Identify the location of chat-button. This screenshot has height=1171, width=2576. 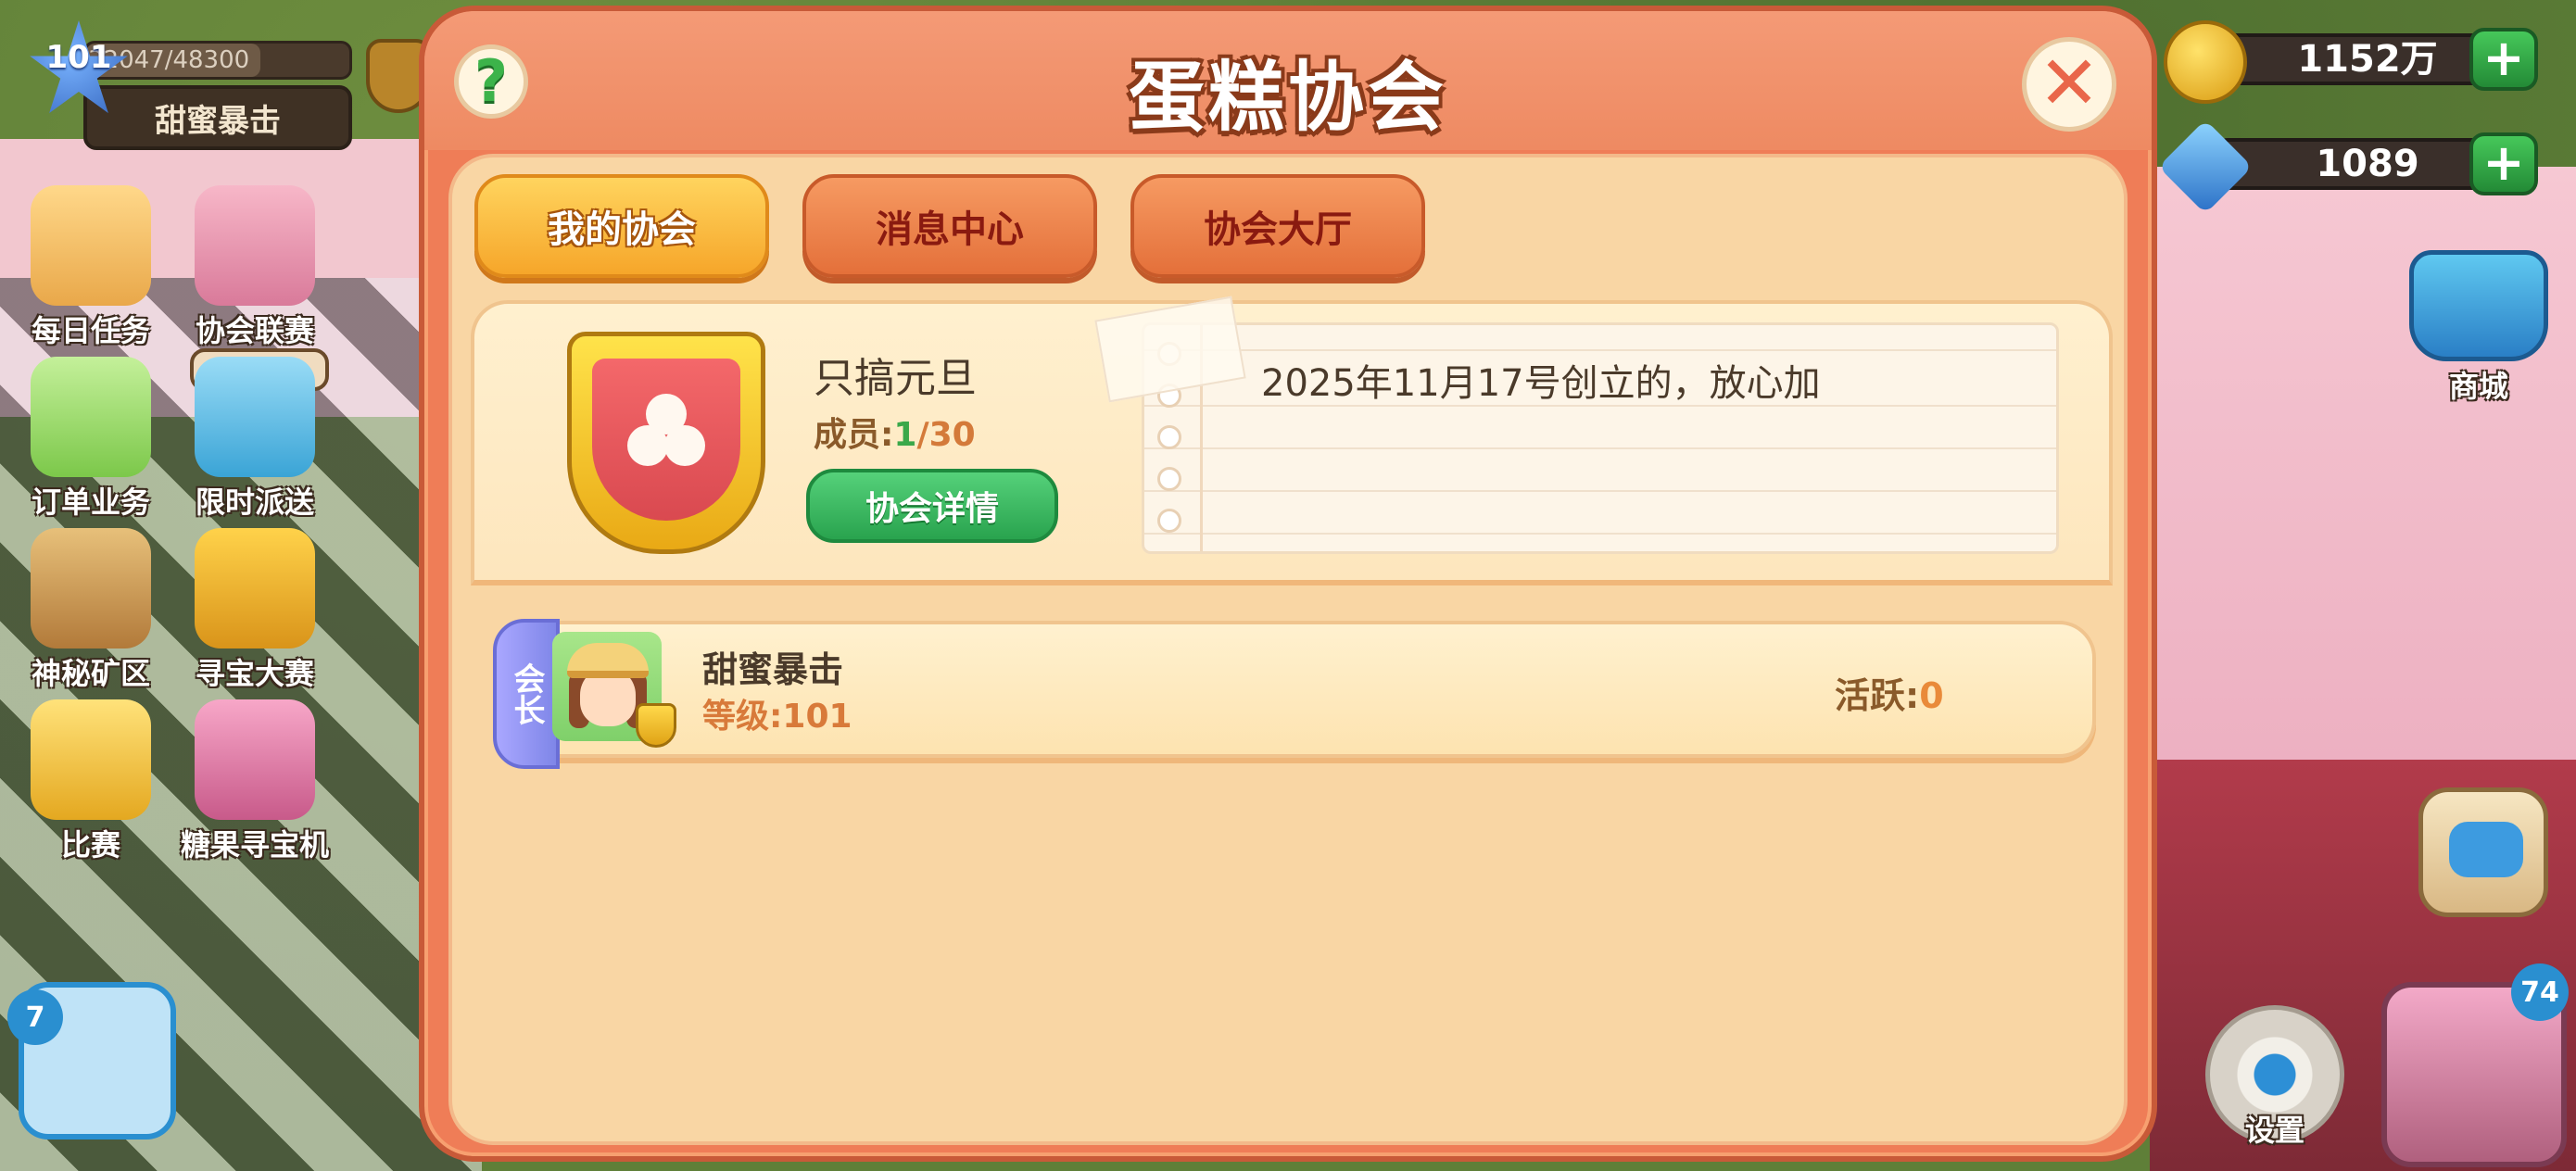
(2483, 852).